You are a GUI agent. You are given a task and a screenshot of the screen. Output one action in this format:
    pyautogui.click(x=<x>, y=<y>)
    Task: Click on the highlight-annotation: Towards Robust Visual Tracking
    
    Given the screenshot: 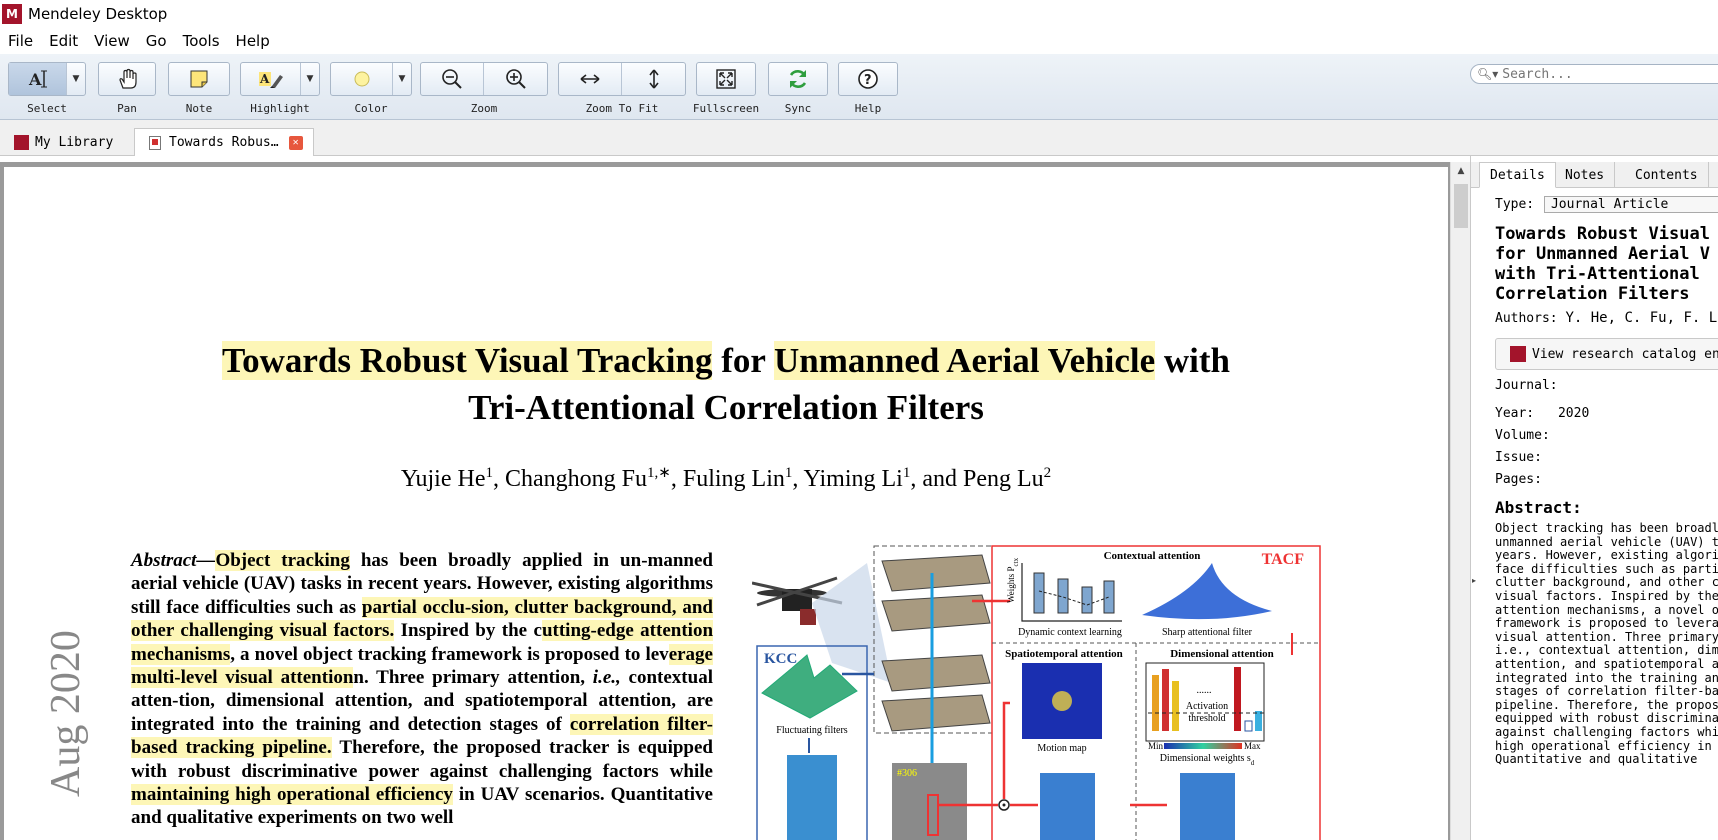 What is the action you would take?
    pyautogui.click(x=467, y=360)
    